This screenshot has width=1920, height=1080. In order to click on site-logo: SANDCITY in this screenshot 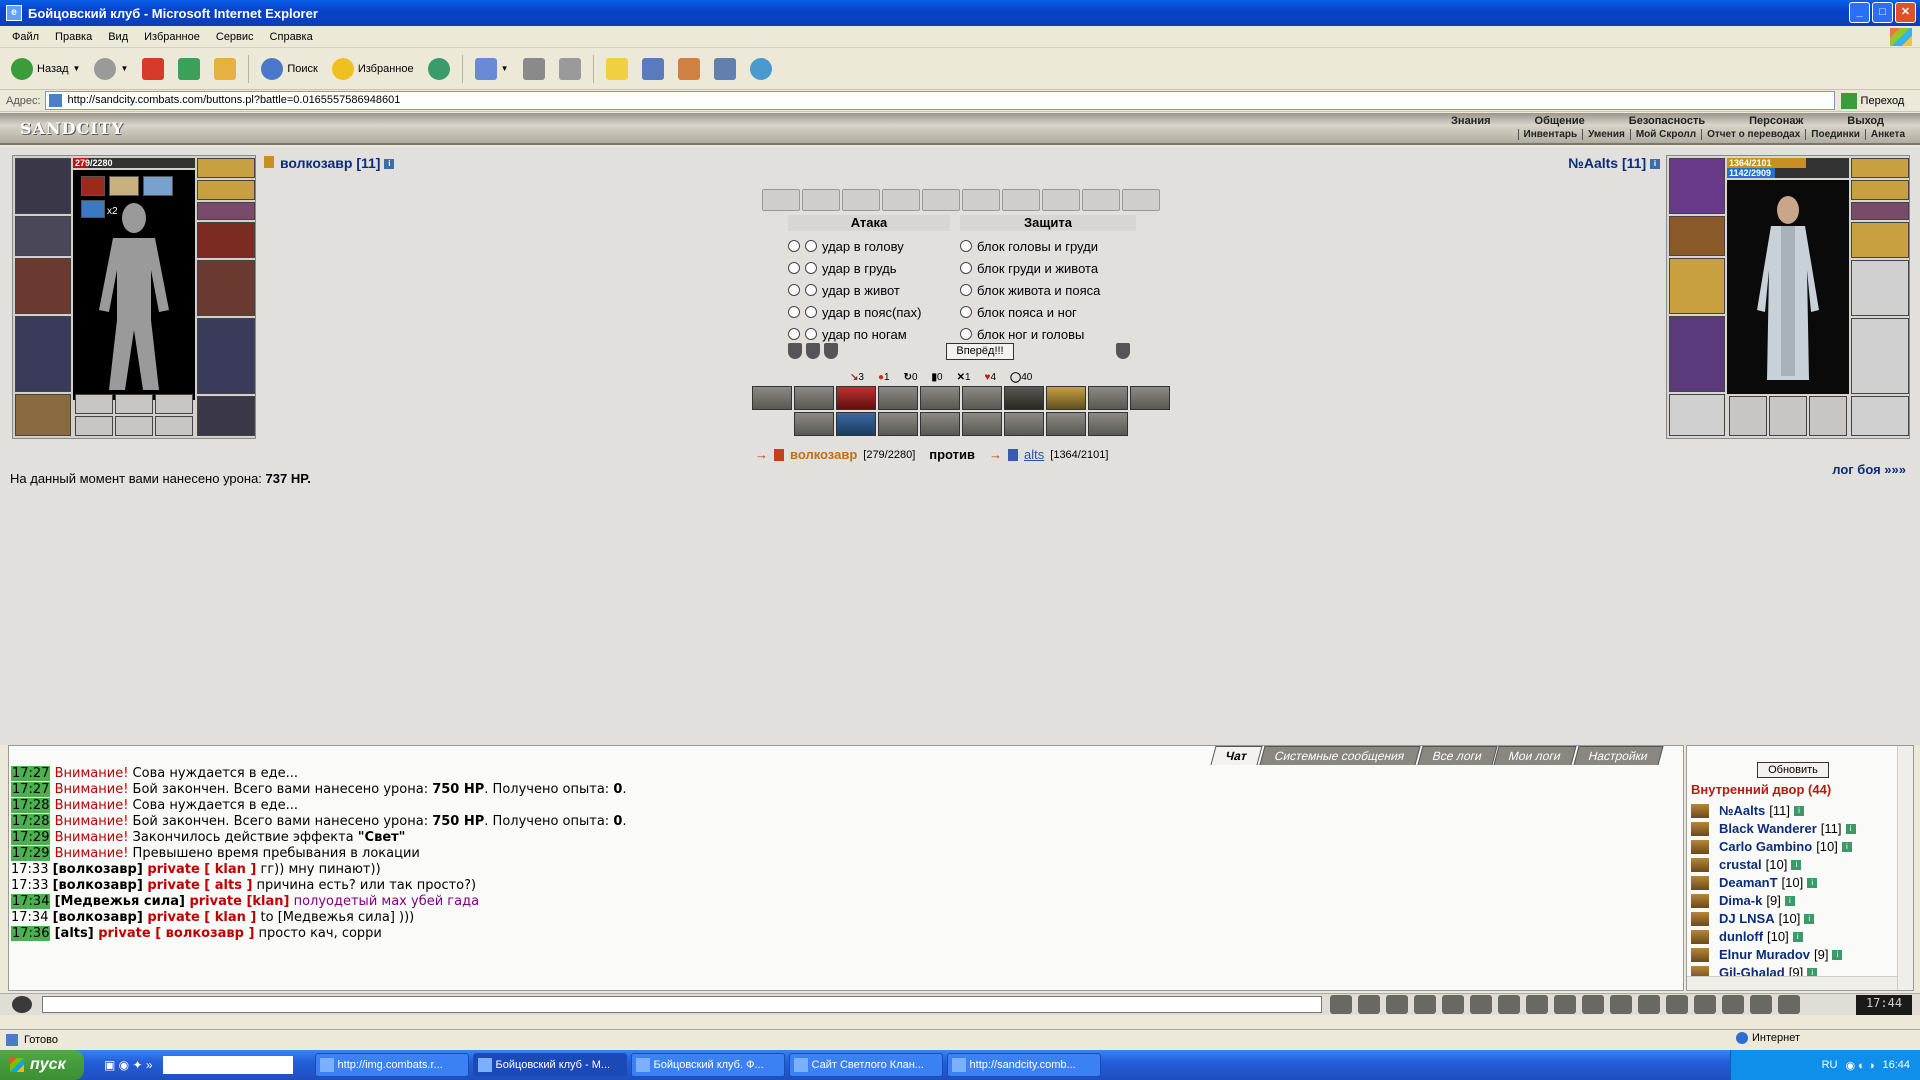, I will do `click(72, 128)`.